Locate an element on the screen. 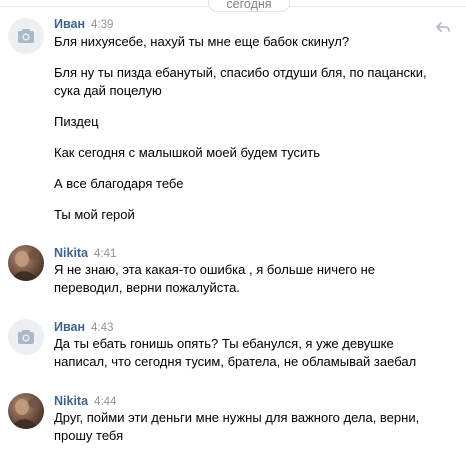 The image size is (466, 457). message-author: Nikita 4:41 is located at coordinates (85, 253).